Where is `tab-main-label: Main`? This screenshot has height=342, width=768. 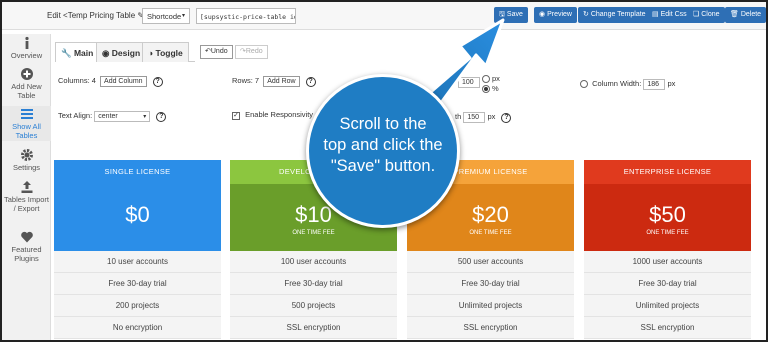
tab-main-label: Main is located at coordinates (83, 53).